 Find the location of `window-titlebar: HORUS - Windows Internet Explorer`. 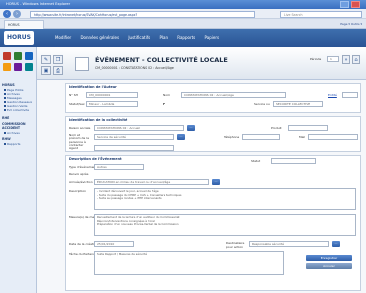

window-titlebar: HORUS - Windows Internet Explorer is located at coordinates (183, 4).